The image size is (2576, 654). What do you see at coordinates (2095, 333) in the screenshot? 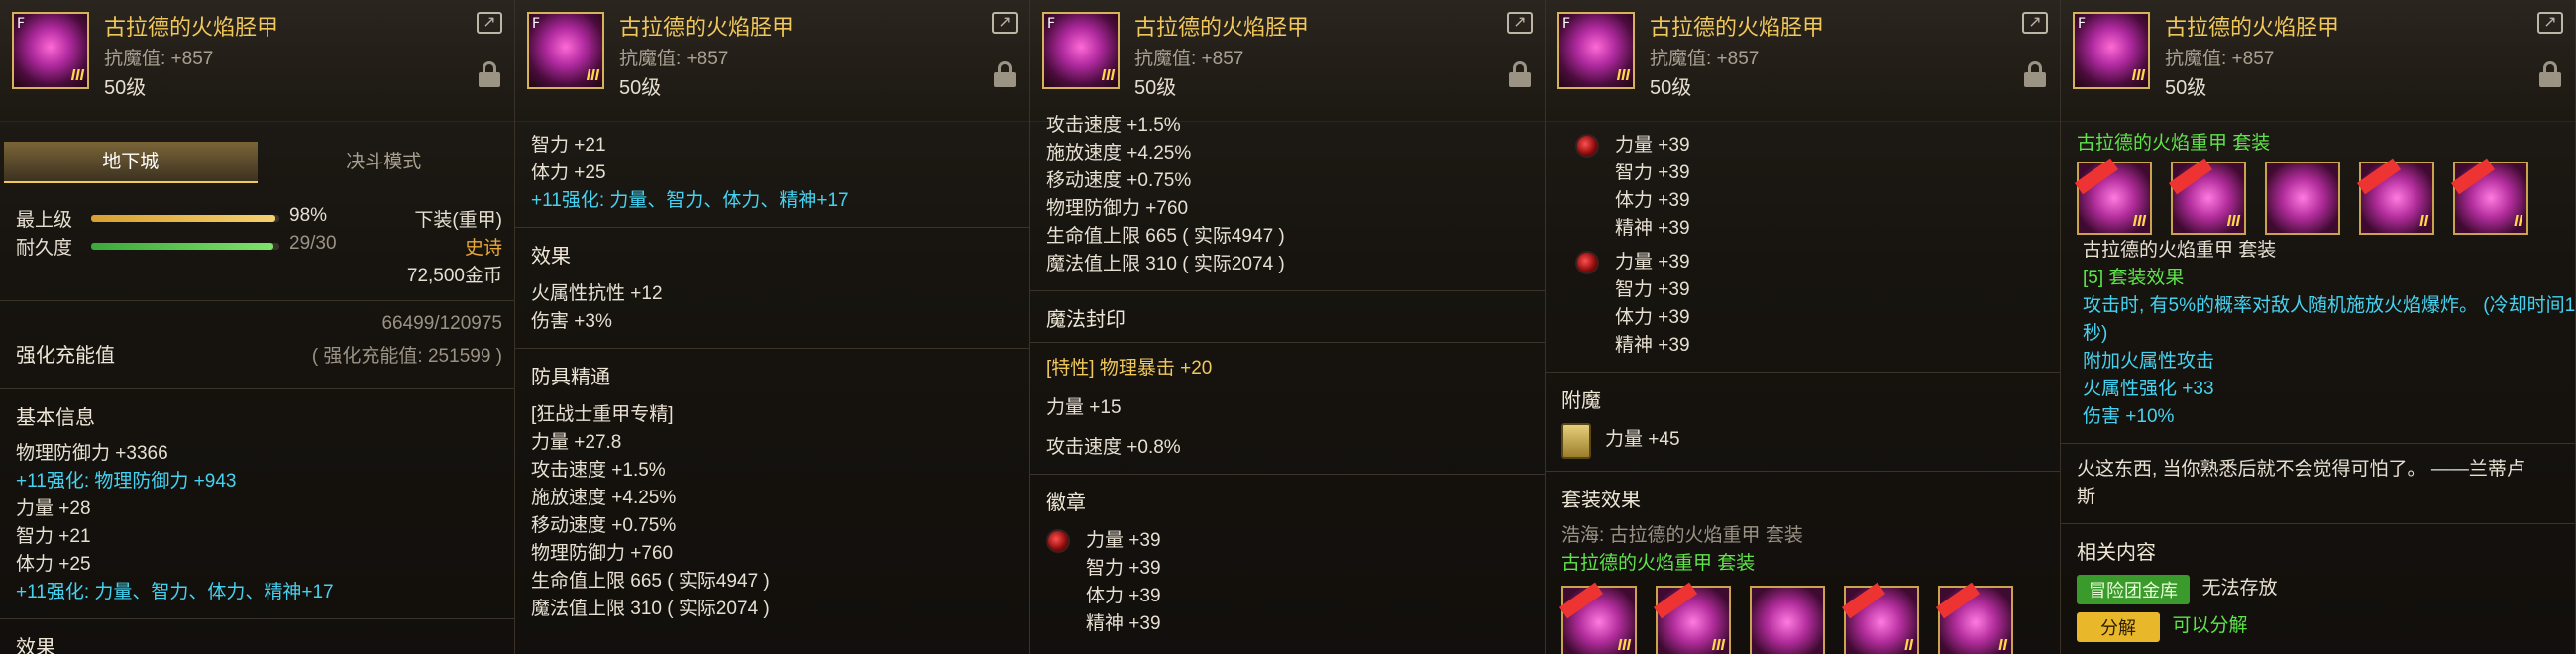
I see `set-line: 秒)` at bounding box center [2095, 333].